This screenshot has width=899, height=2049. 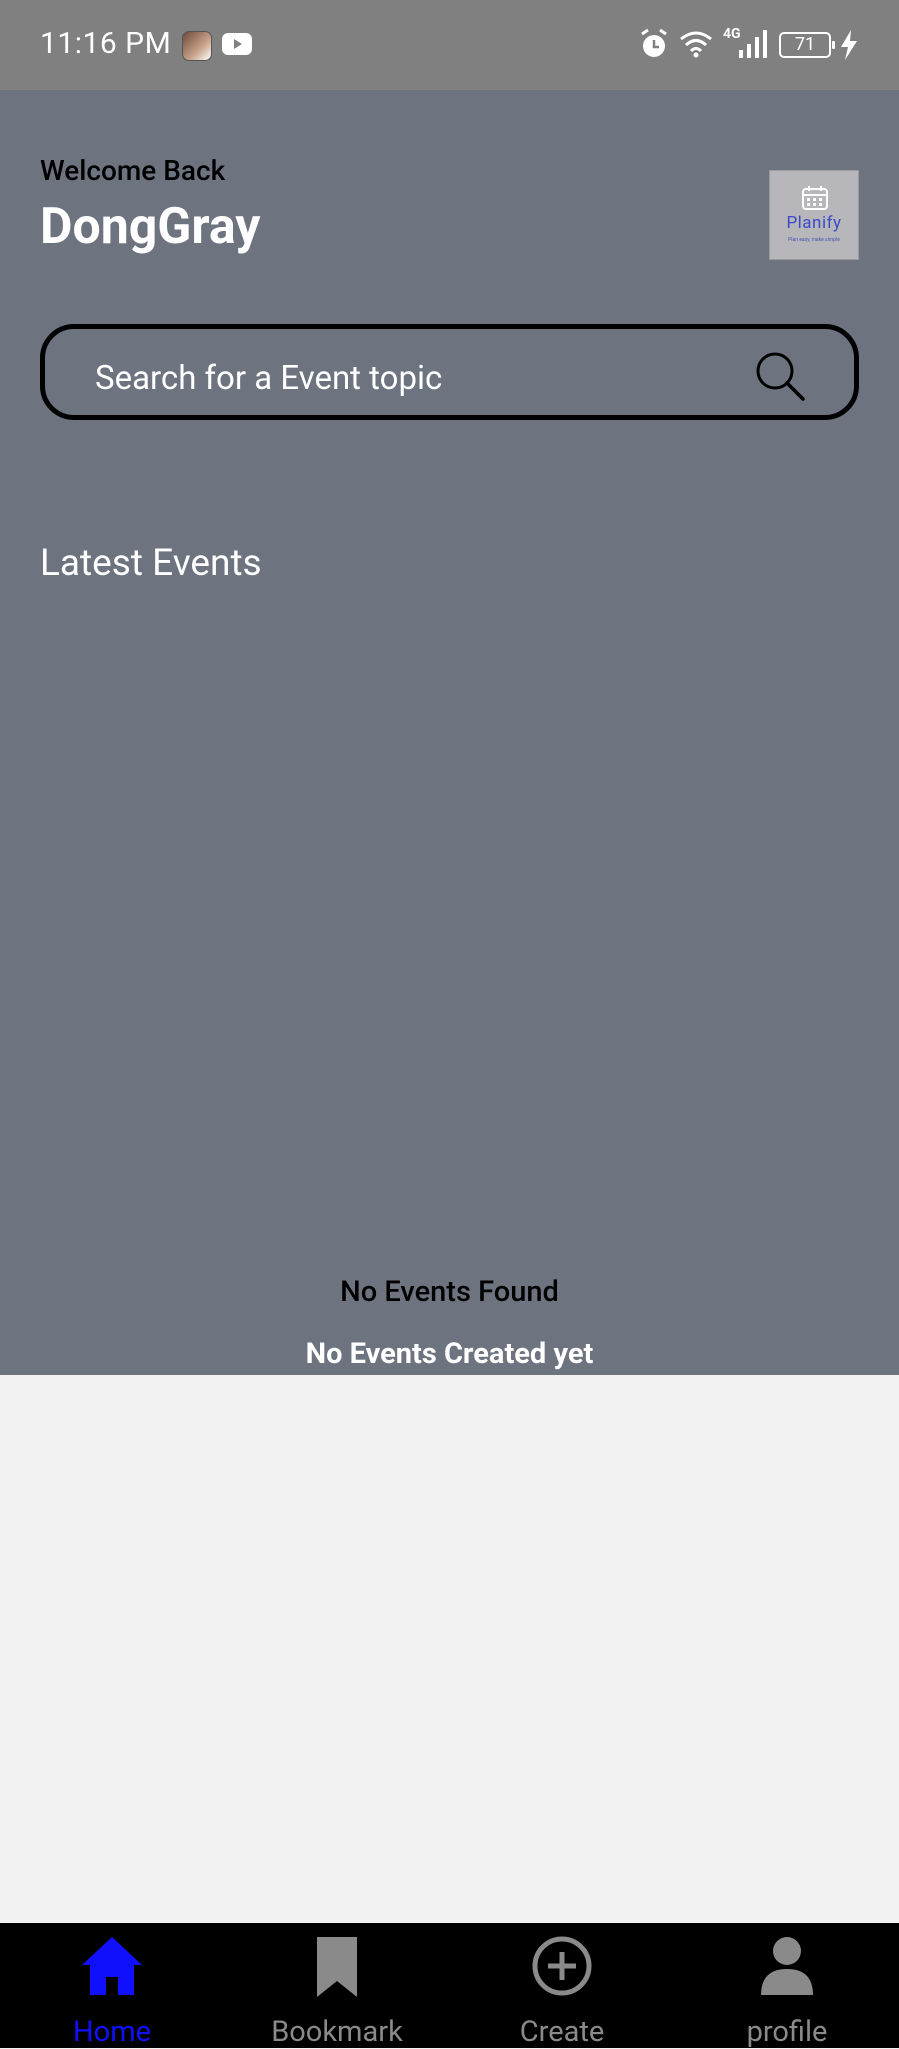 I want to click on status-icons: 4G 71, so click(x=749, y=46).